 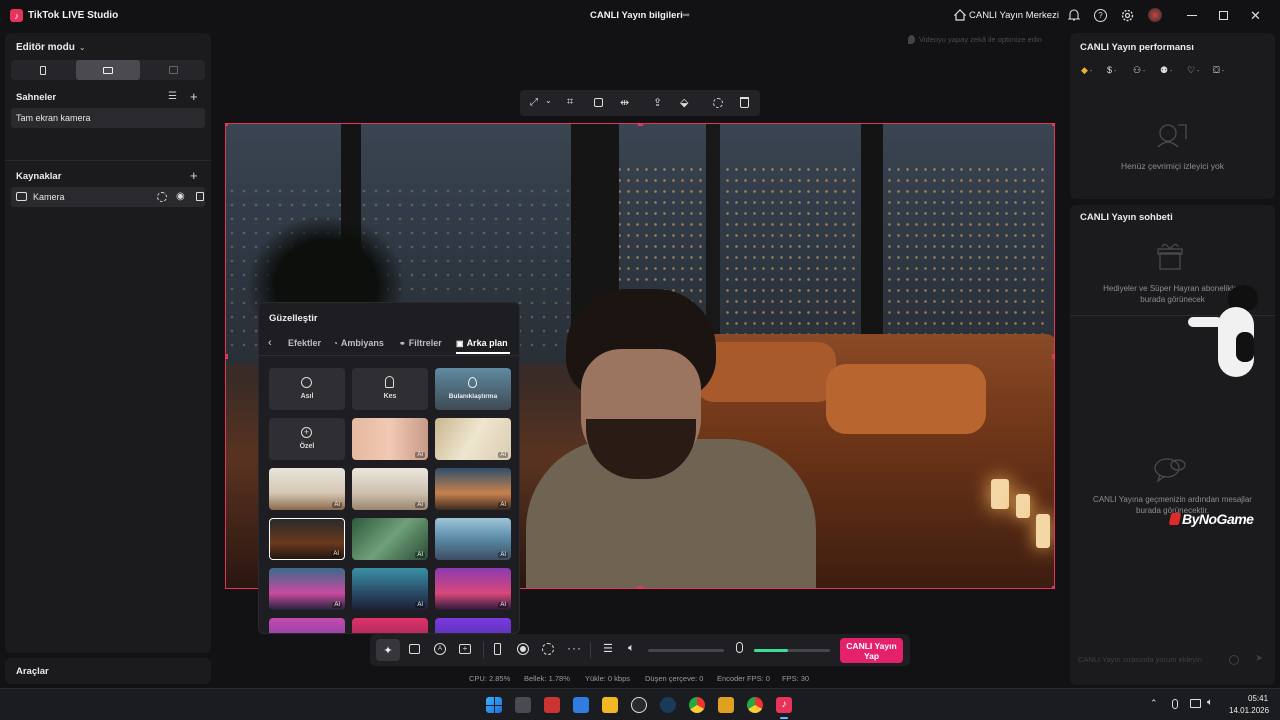 What do you see at coordinates (581, 705) in the screenshot?
I see `store-icon` at bounding box center [581, 705].